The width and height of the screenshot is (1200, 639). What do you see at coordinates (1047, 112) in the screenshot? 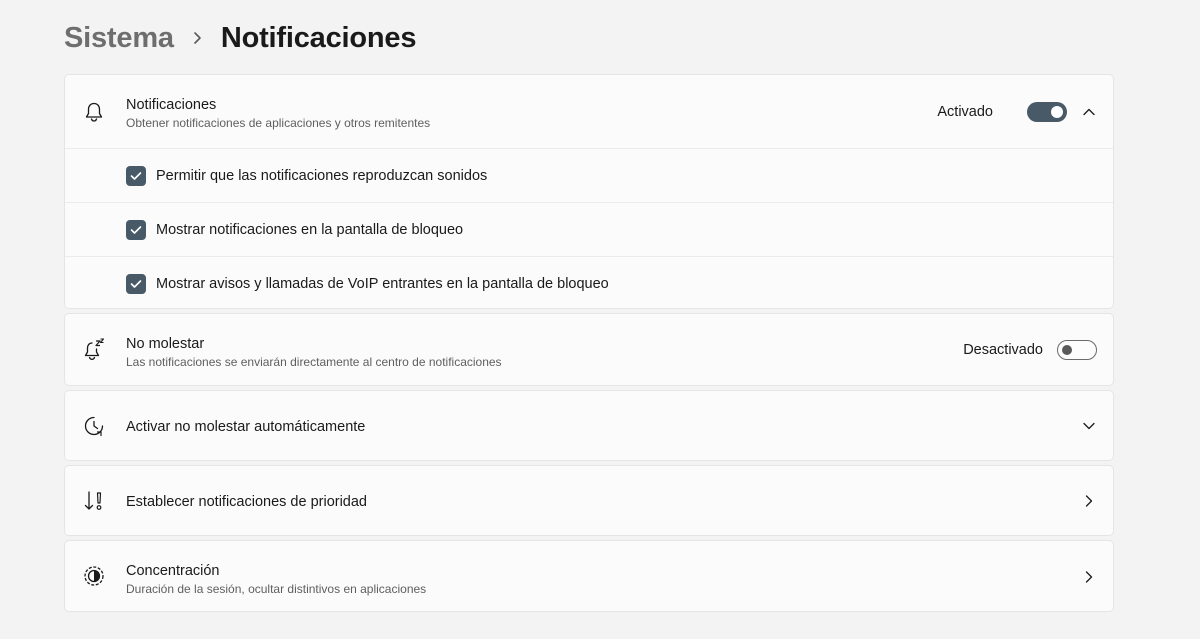
I see `notifications-toggle` at bounding box center [1047, 112].